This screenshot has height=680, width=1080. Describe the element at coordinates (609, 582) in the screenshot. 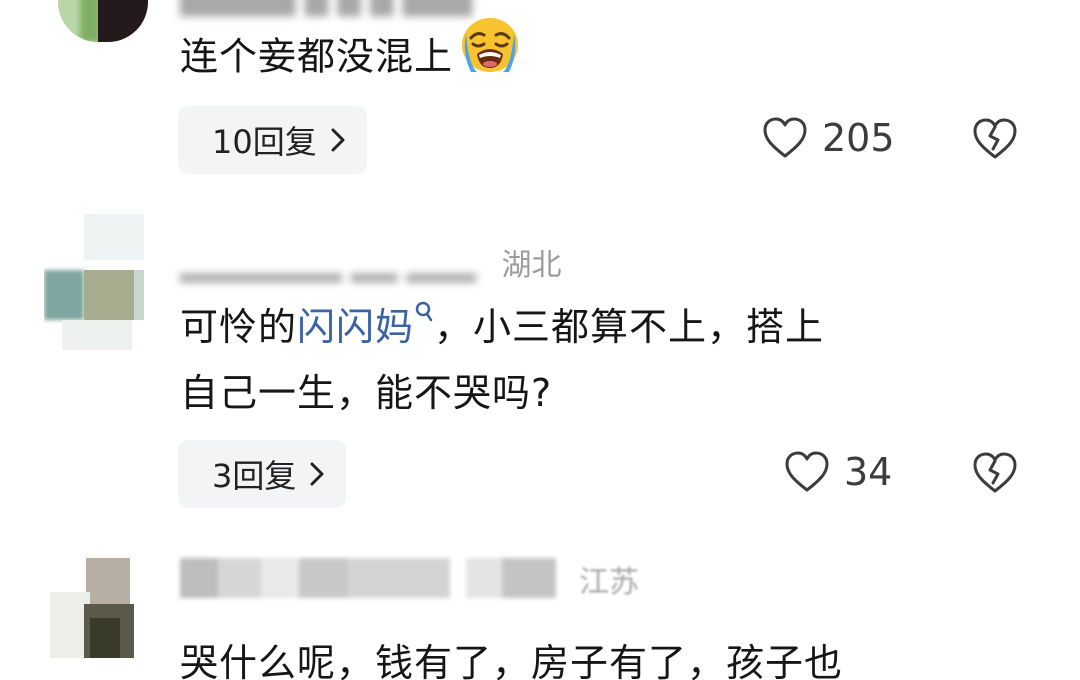

I see `location-label: 江苏` at that location.